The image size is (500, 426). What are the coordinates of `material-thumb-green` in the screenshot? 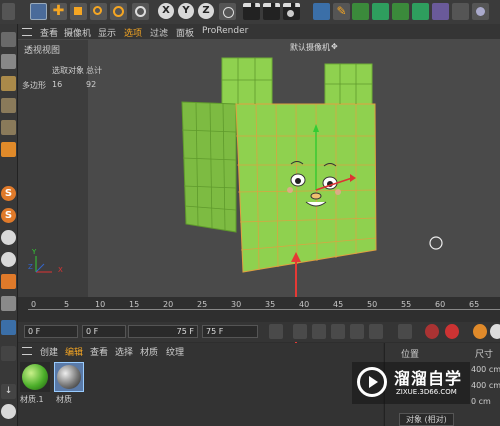 It's located at (35, 377).